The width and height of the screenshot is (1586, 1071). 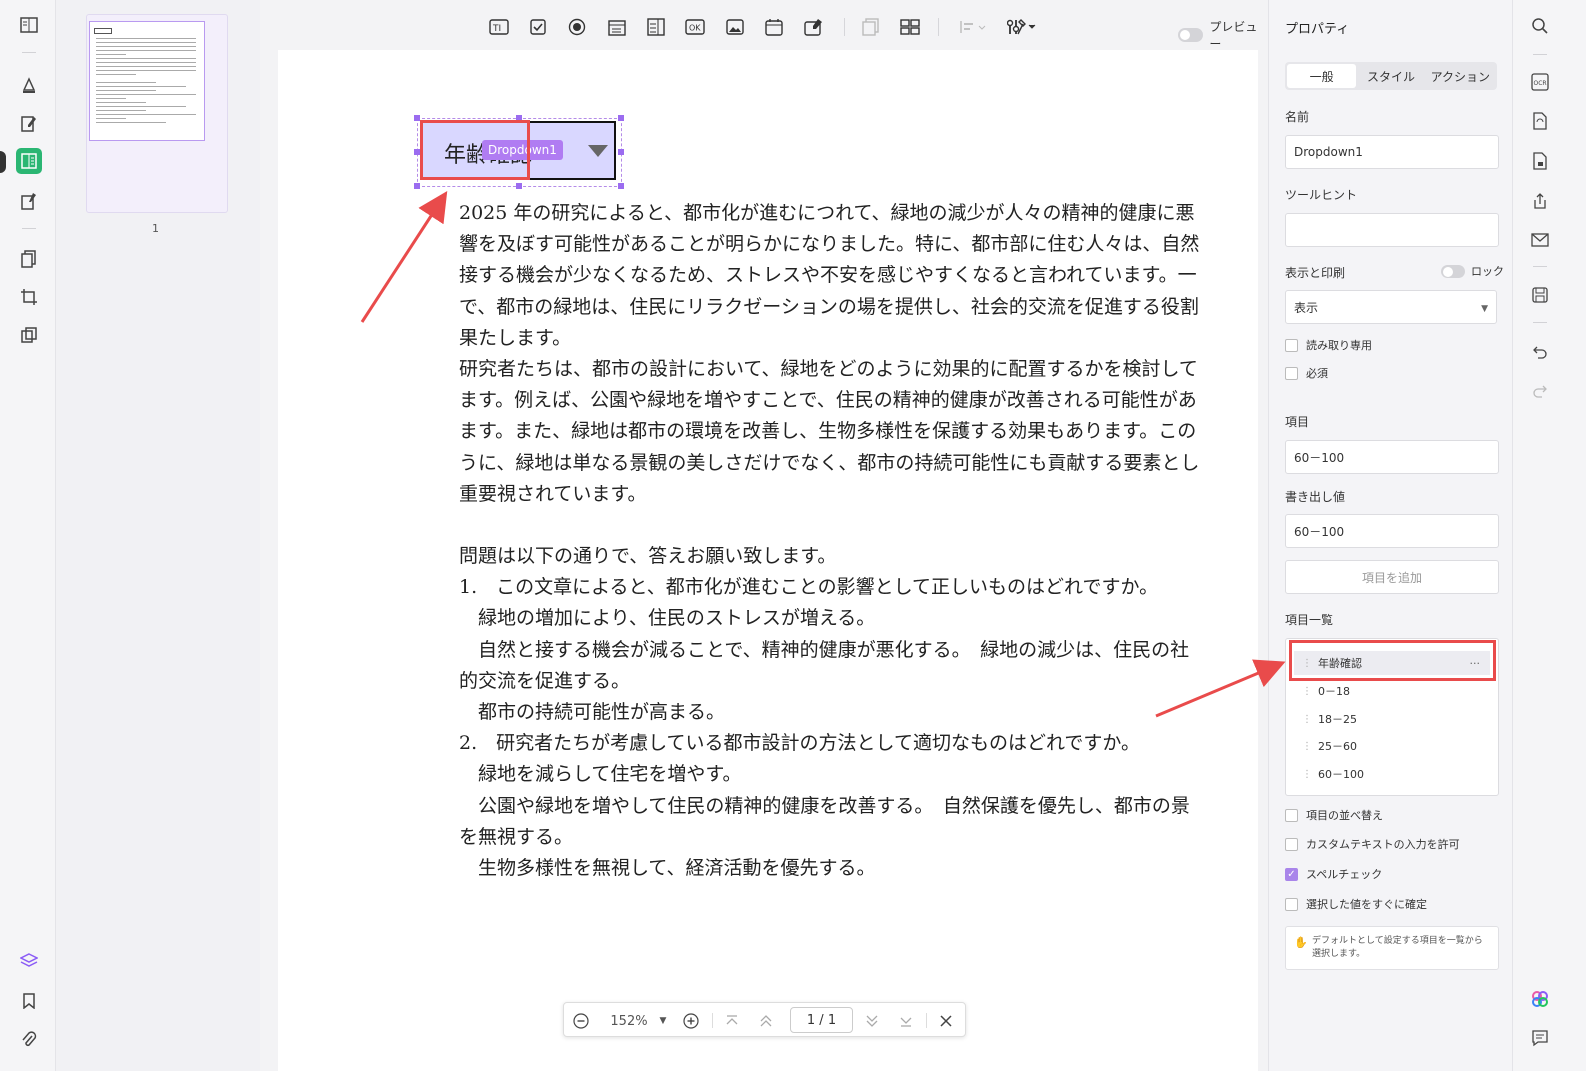 I want to click on list-item: ⋮ 0－18, so click(x=1392, y=691).